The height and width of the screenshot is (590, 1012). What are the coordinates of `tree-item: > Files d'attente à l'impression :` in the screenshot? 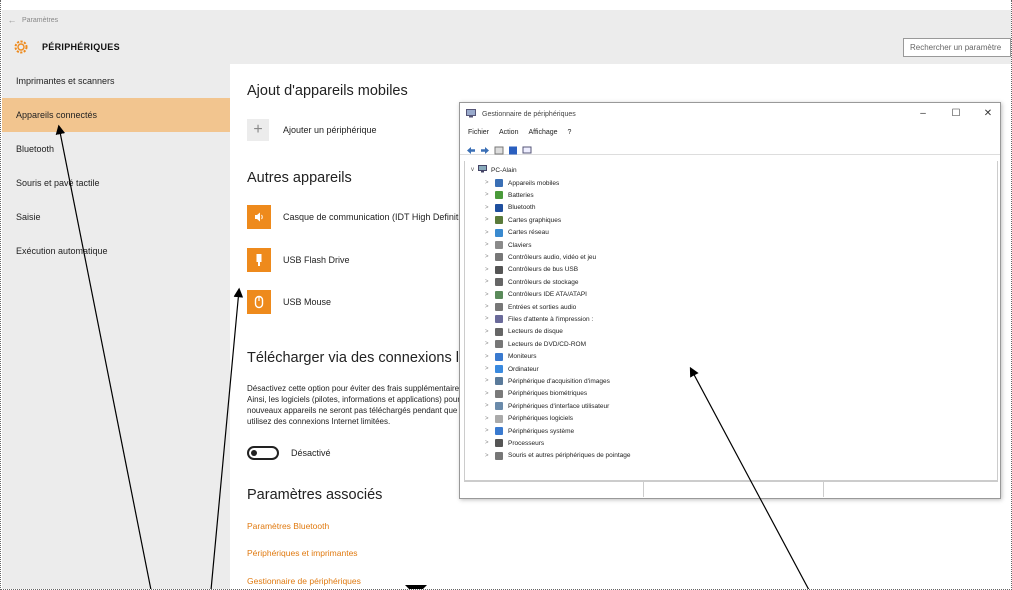 It's located at (539, 319).